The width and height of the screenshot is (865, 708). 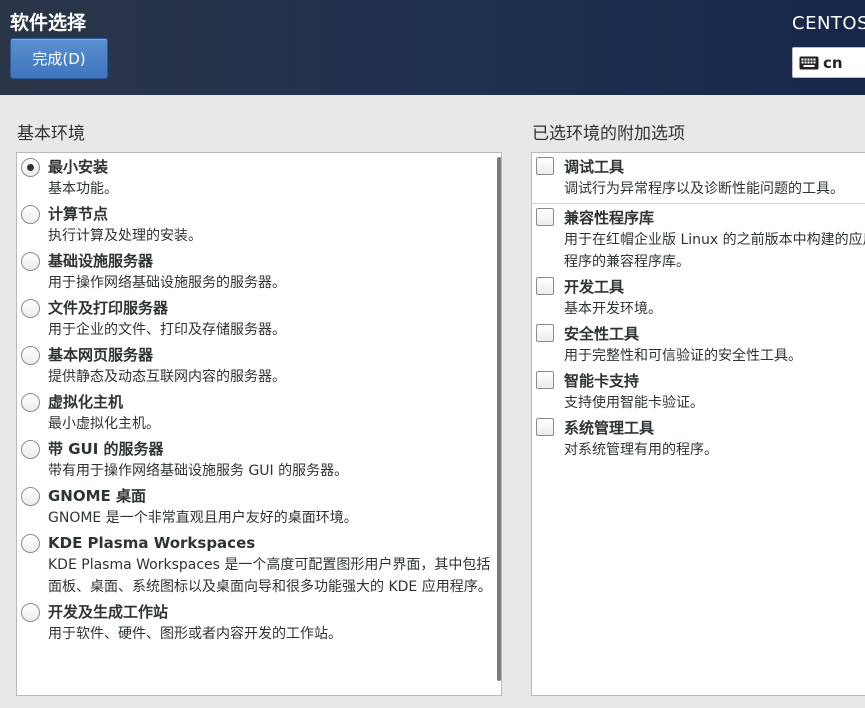 I want to click on environment-option: 开发及生成工作站用于软件、硬件、图形或者内容开发的工作站。, so click(x=257, y=621).